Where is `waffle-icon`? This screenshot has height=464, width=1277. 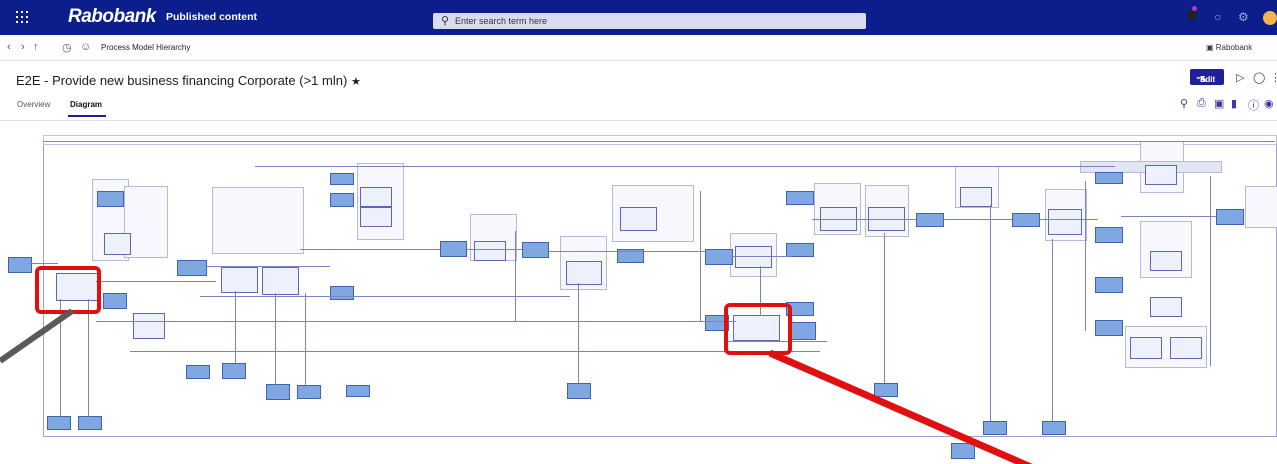
waffle-icon is located at coordinates (22, 17).